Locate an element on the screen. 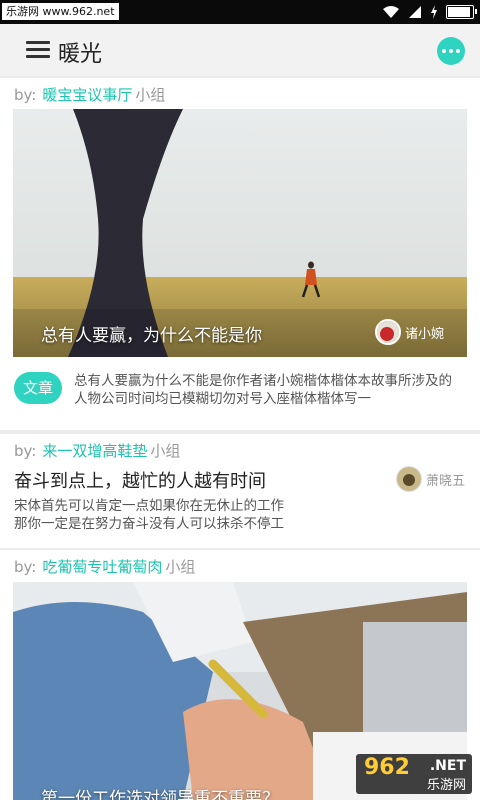  author-name: 萧晓五 is located at coordinates (446, 481).